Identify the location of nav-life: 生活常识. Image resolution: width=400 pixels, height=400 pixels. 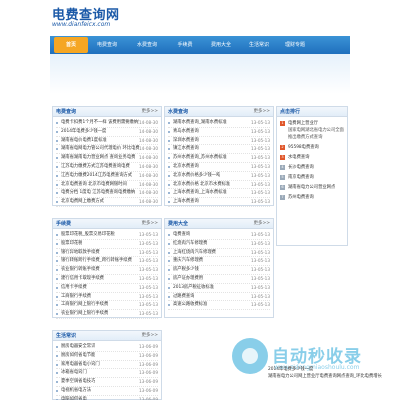
(259, 45).